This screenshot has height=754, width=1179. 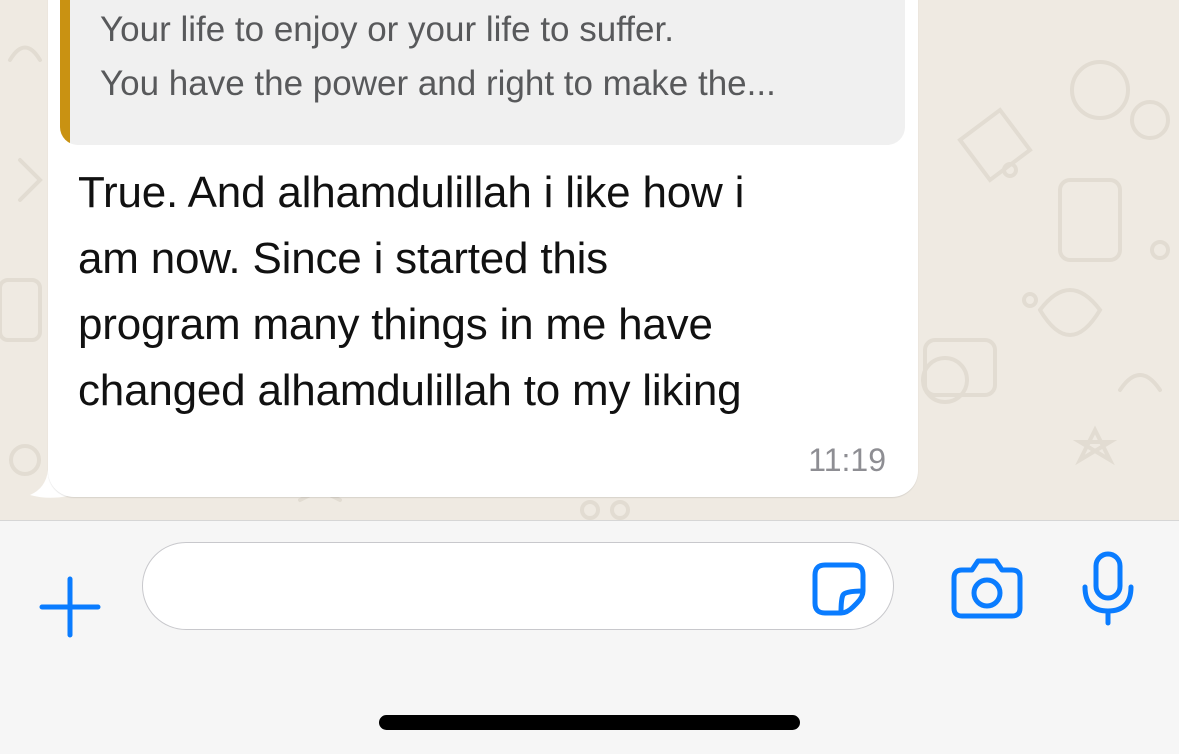 I want to click on quote-accent-bar, so click(x=65, y=72).